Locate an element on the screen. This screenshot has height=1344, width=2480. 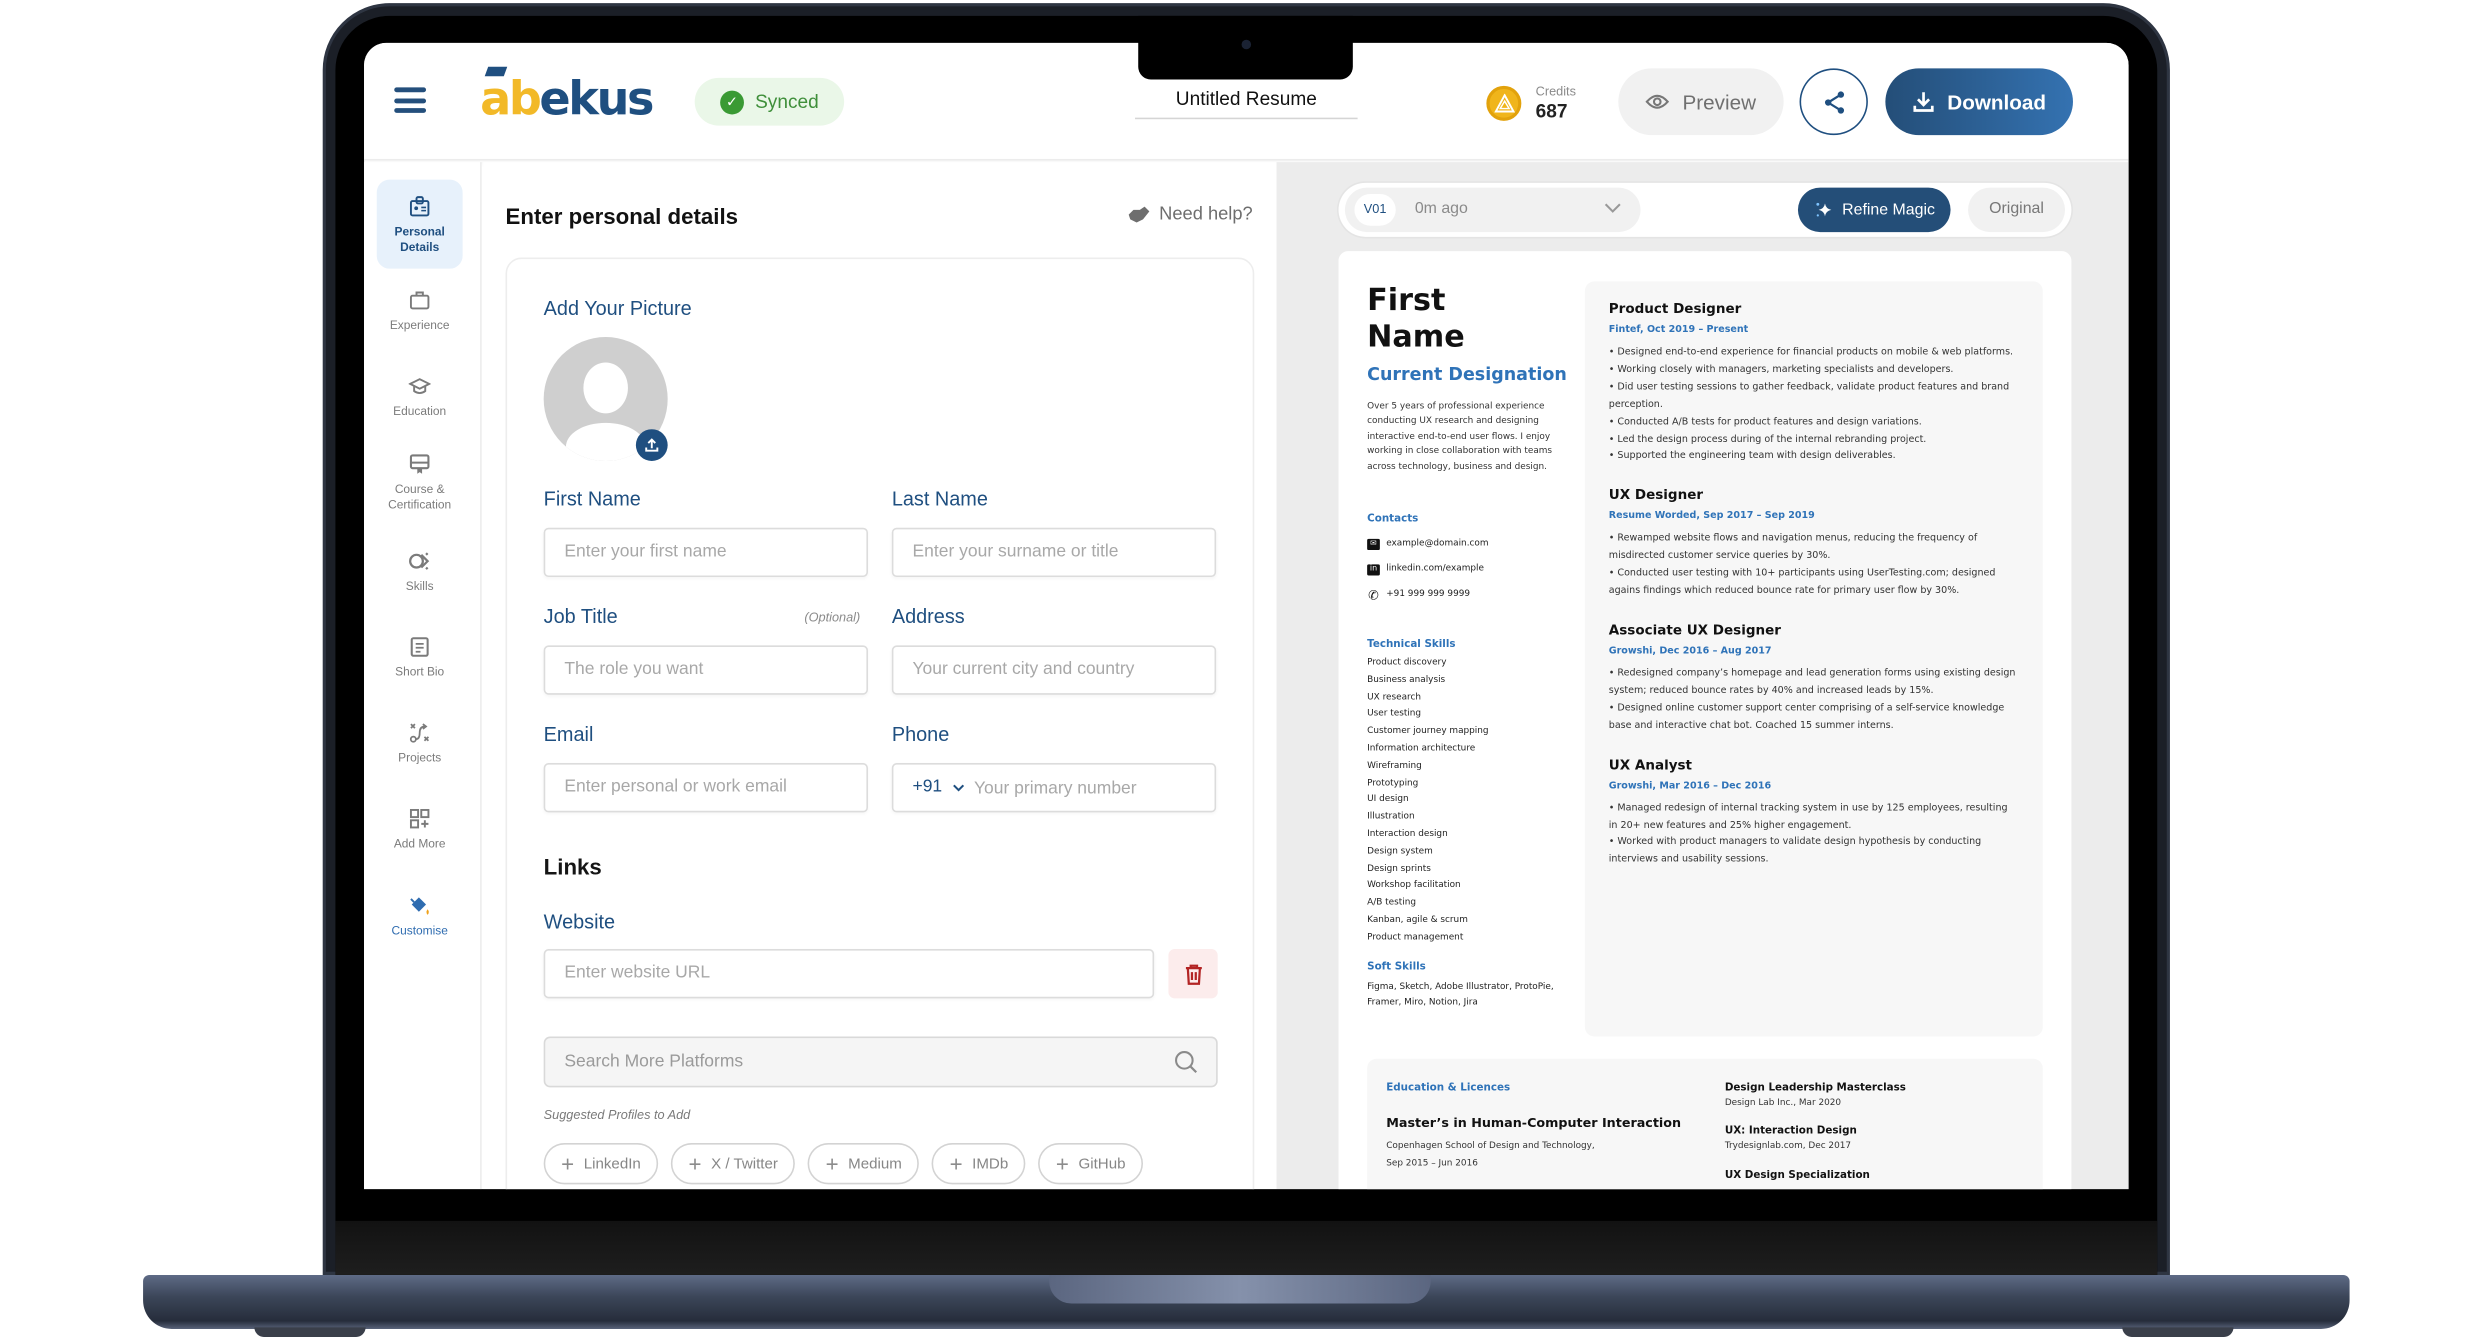
technical-skill-item: Product management is located at coordinates (1415, 937).